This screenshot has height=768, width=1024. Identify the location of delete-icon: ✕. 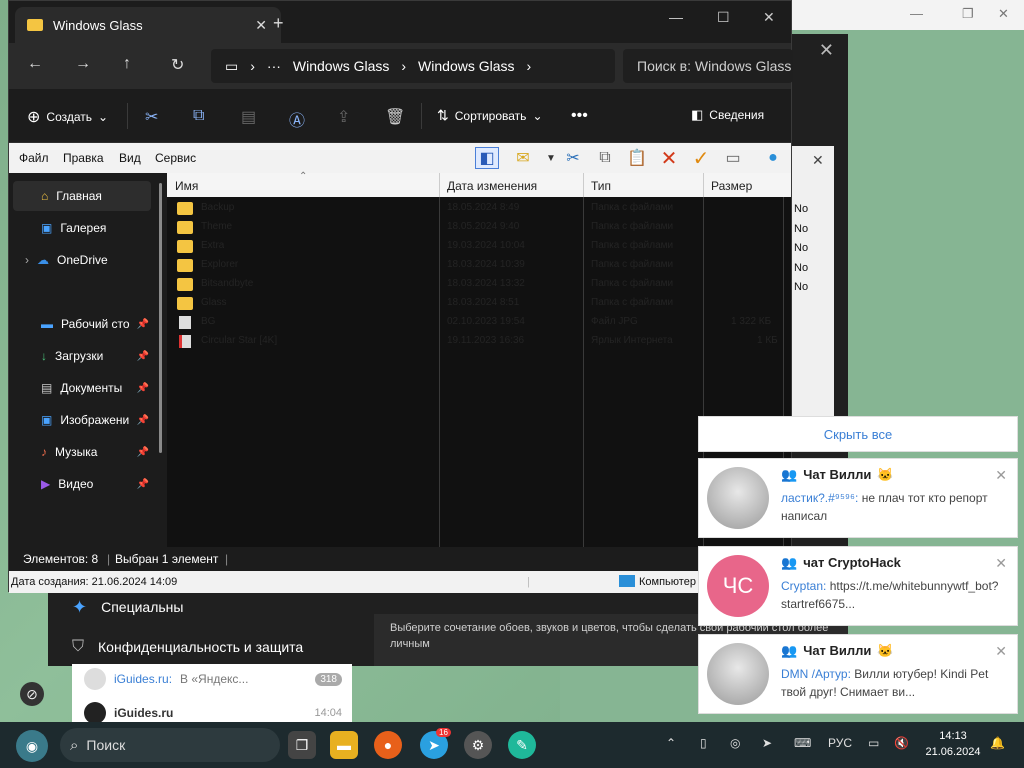
(669, 158).